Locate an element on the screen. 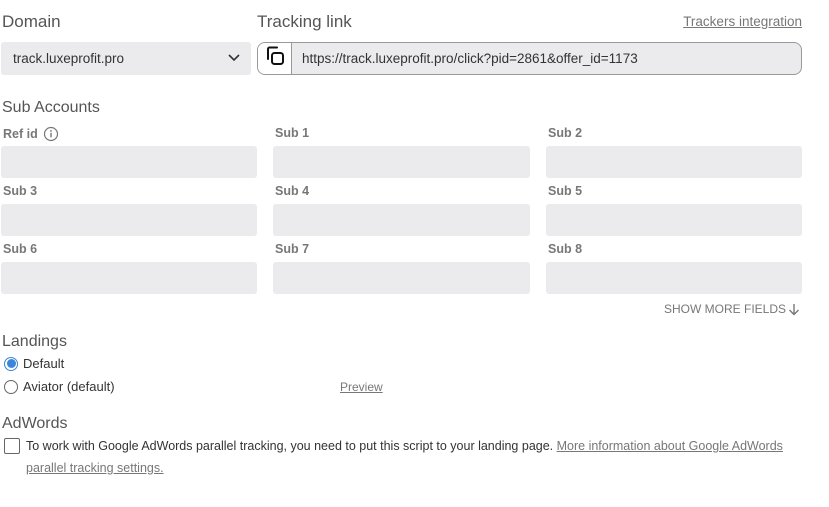 This screenshot has height=507, width=829. sub7-input is located at coordinates (401, 278).